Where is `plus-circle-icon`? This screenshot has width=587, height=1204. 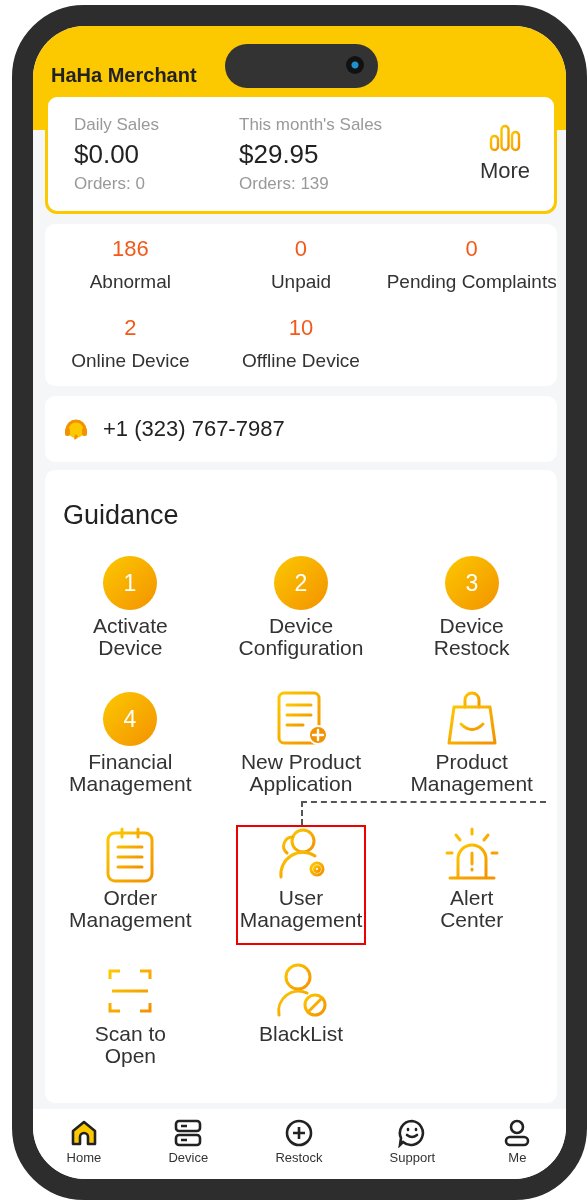
plus-circle-icon is located at coordinates (298, 1132).